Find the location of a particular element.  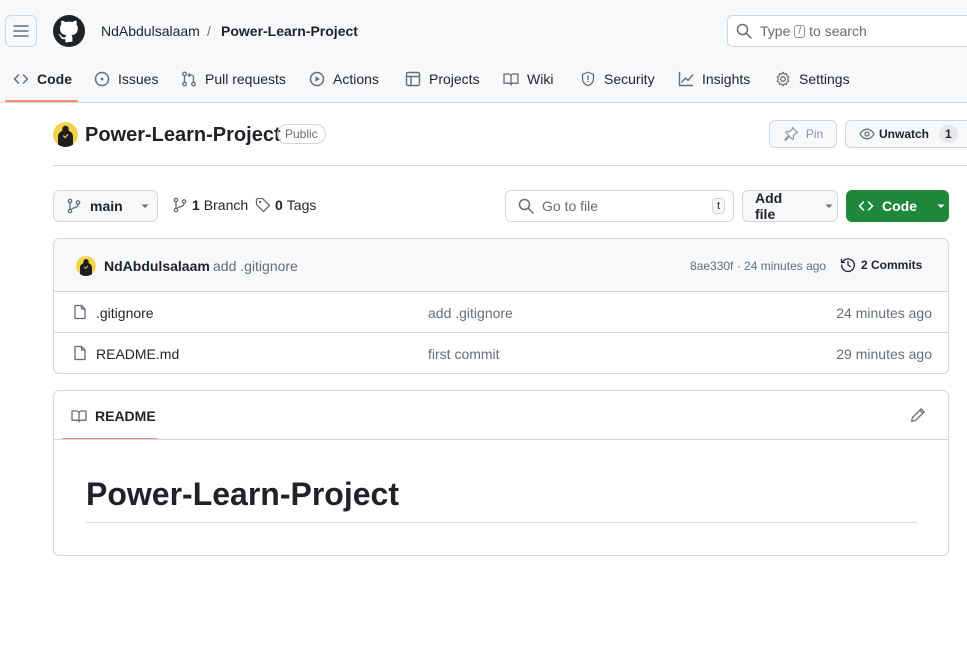

branches-link: 1 Branch is located at coordinates (210, 205).